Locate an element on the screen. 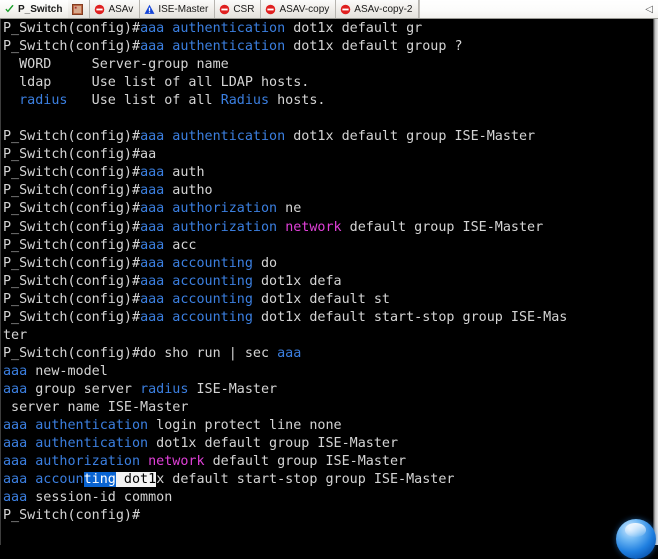 The image size is (658, 559). tab-asav-copy-2: ASAv-copy-2 is located at coordinates (377, 9).